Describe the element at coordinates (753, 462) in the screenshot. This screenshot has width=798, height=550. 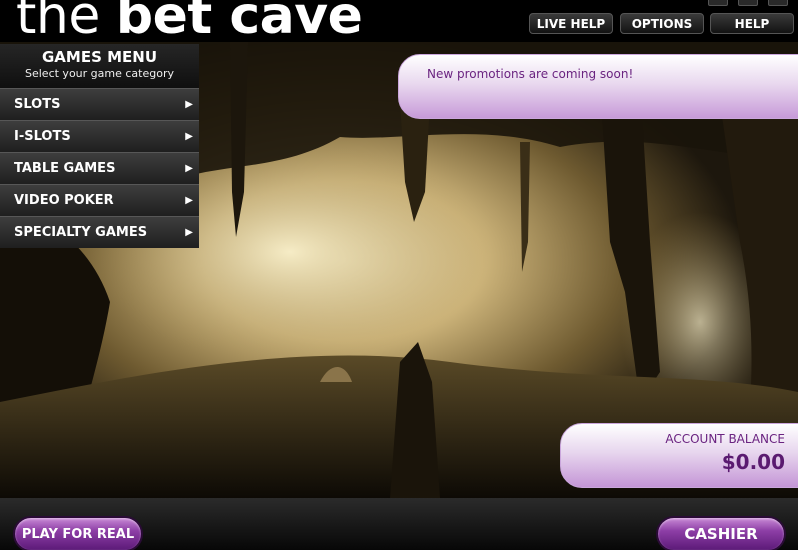
I see `account-balance-value: $0.00` at that location.